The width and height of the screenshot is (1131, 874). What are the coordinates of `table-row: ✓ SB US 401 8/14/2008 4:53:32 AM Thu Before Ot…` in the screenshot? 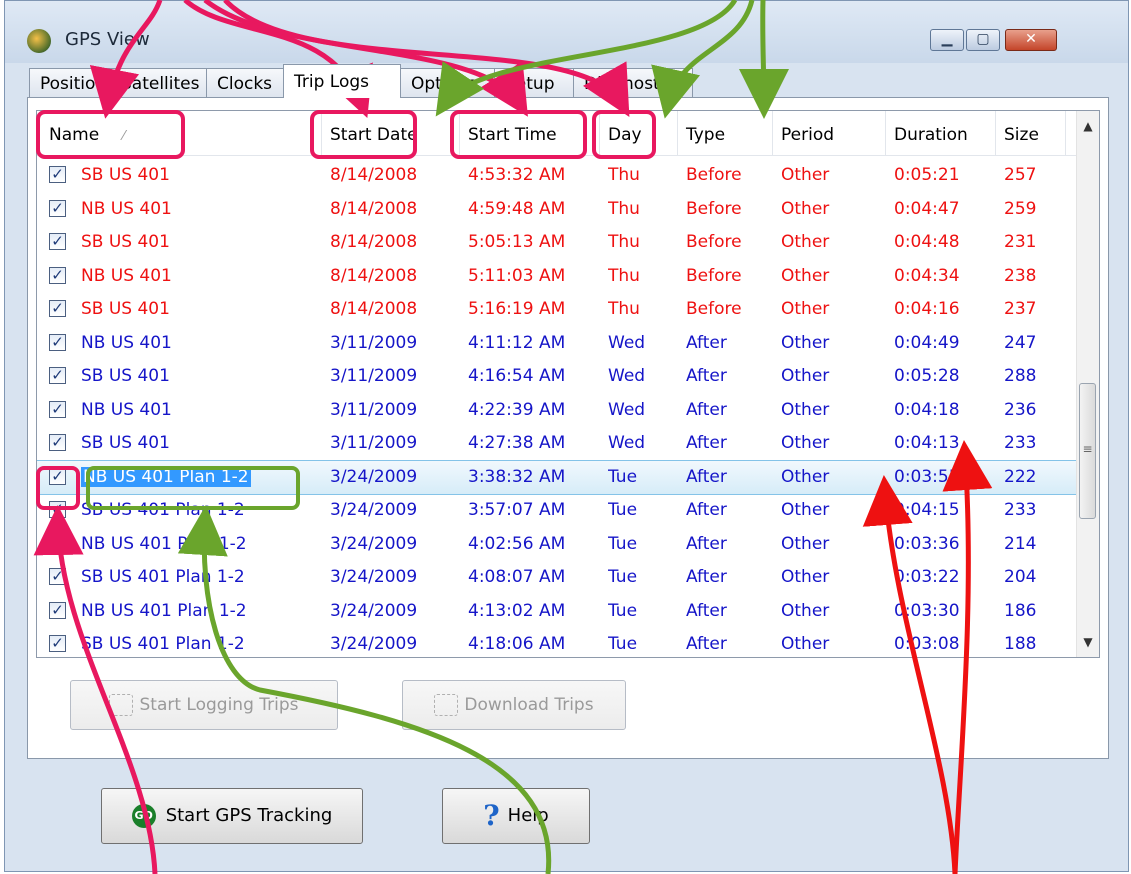 It's located at (557, 176).